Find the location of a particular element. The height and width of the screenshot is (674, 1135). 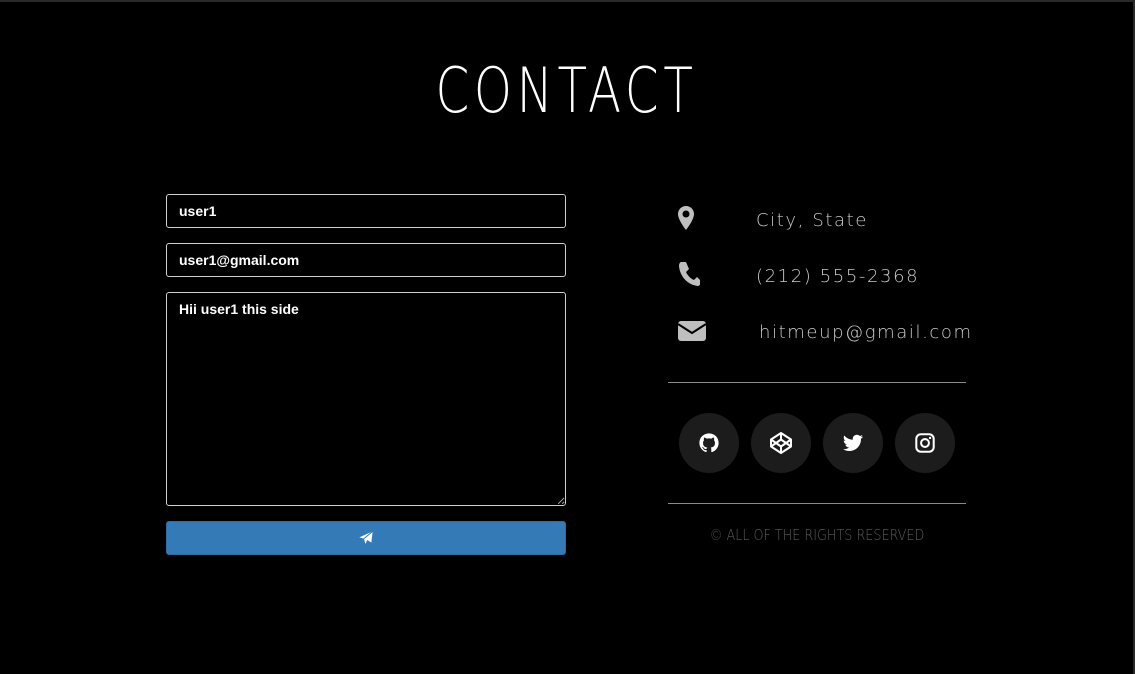

instagram-link is located at coordinates (925, 443).